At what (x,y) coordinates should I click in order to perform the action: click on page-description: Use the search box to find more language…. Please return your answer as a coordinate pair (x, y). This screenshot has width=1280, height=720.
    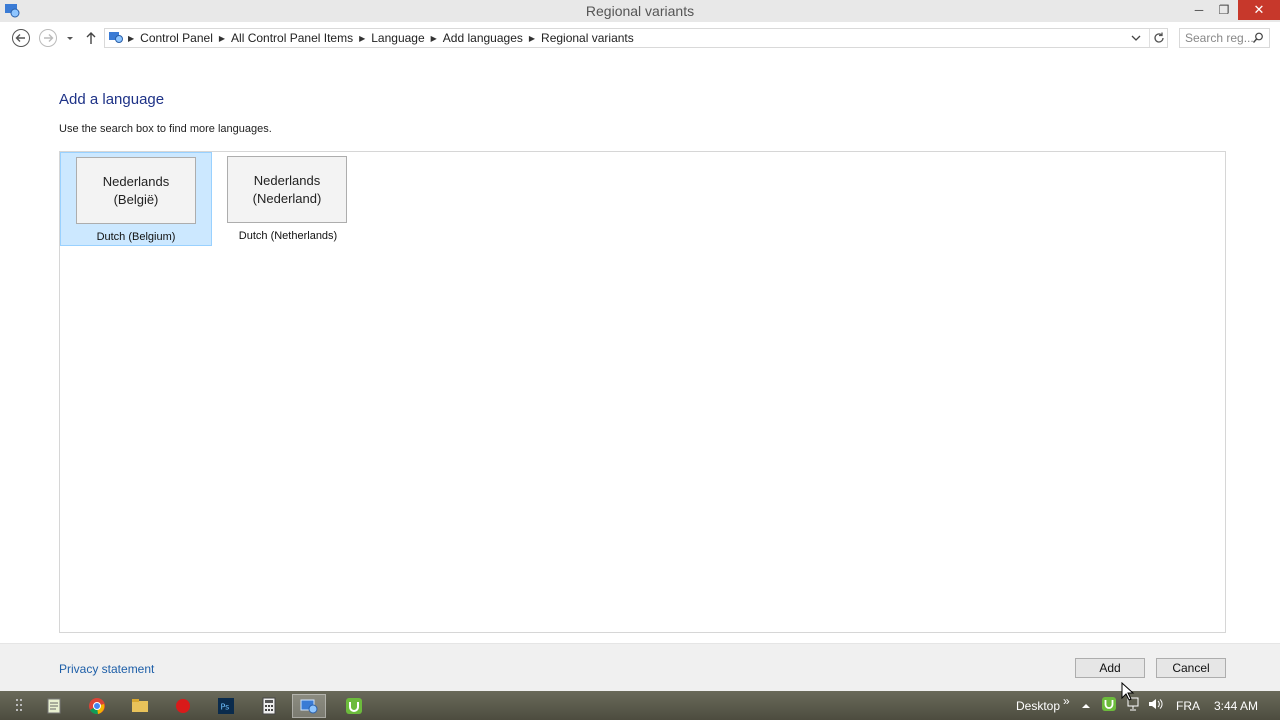
    Looking at the image, I should click on (165, 129).